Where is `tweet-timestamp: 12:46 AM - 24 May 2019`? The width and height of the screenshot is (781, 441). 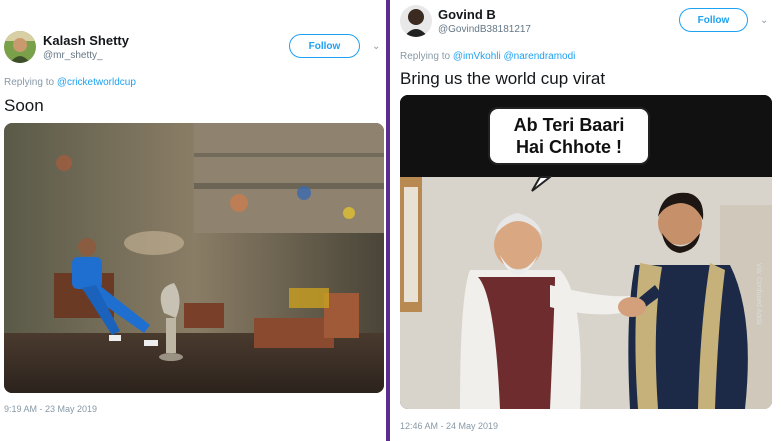
tweet-timestamp: 12:46 AM - 24 May 2019 is located at coordinates (449, 426).